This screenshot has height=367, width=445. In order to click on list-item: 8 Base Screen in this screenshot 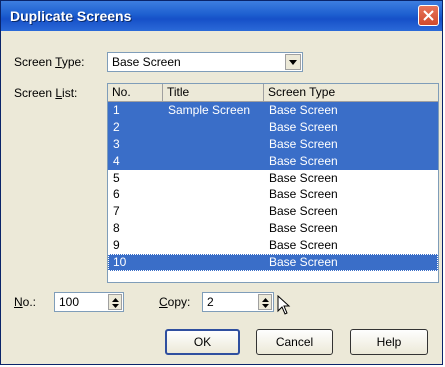, I will do `click(273, 228)`.